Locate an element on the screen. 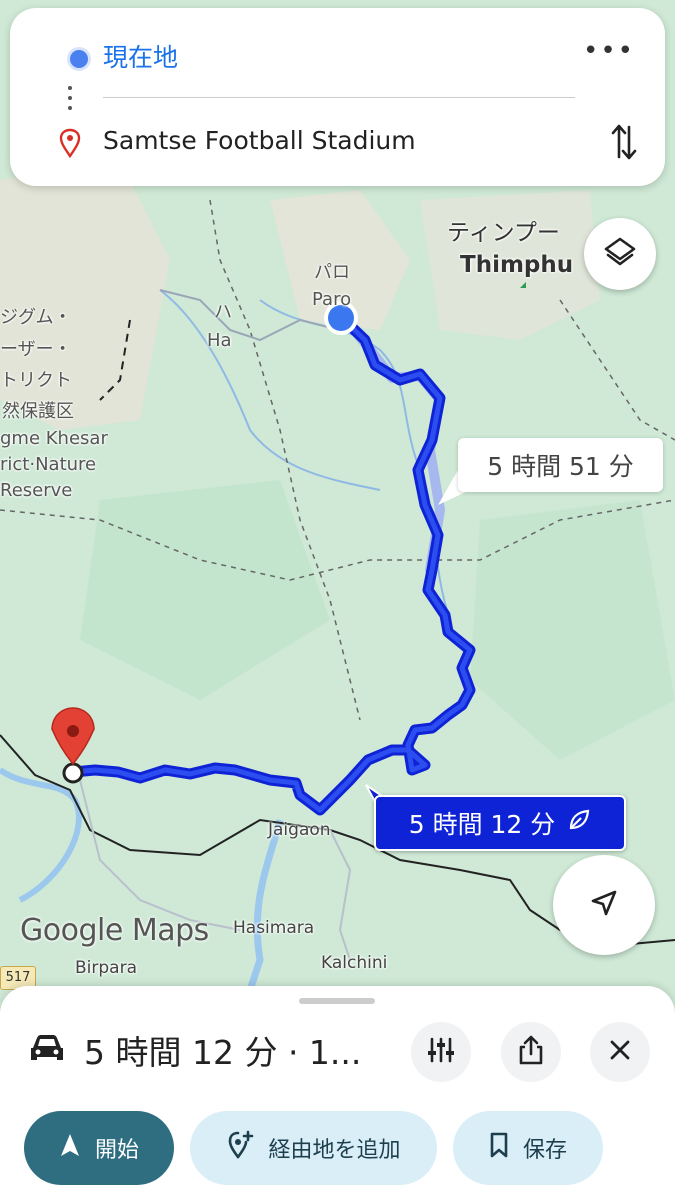 This screenshot has height=1200, width=675. route-options-button is located at coordinates (441, 1052).